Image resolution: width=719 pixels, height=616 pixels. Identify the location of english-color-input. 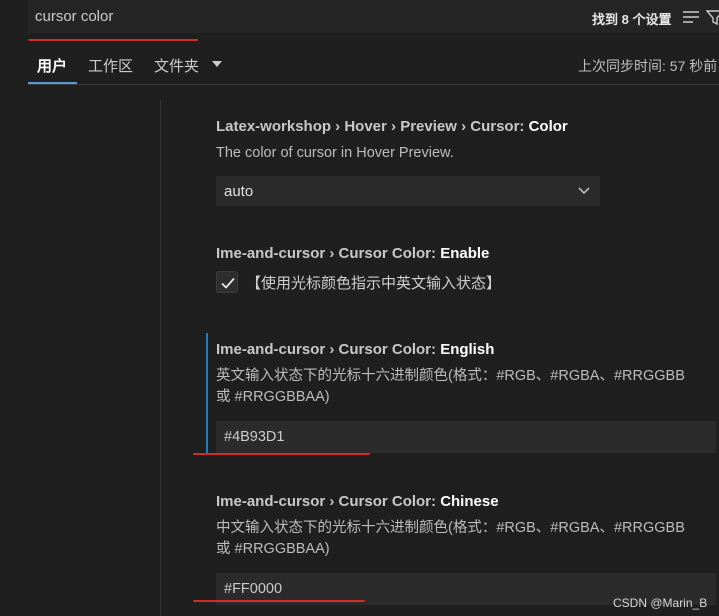
(466, 437).